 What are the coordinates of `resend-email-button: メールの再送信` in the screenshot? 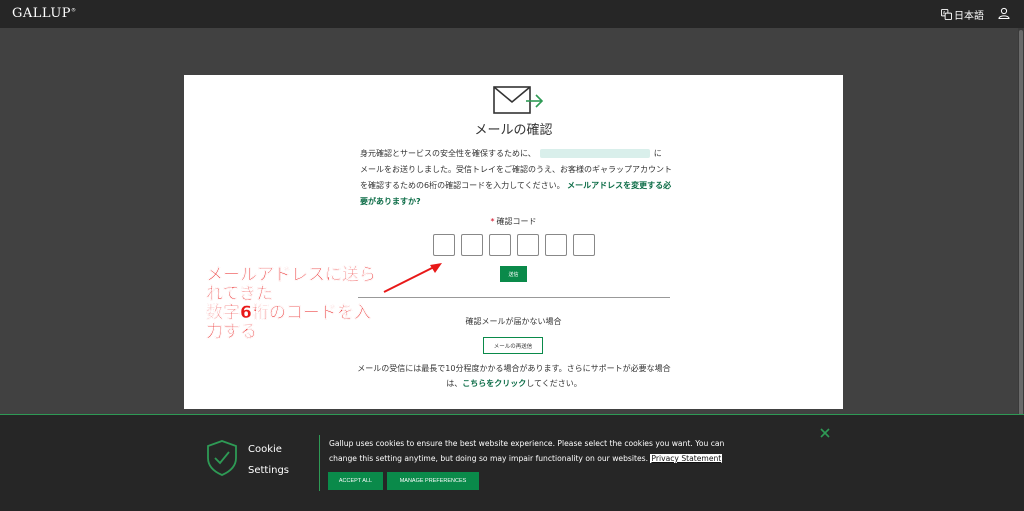 It's located at (513, 345).